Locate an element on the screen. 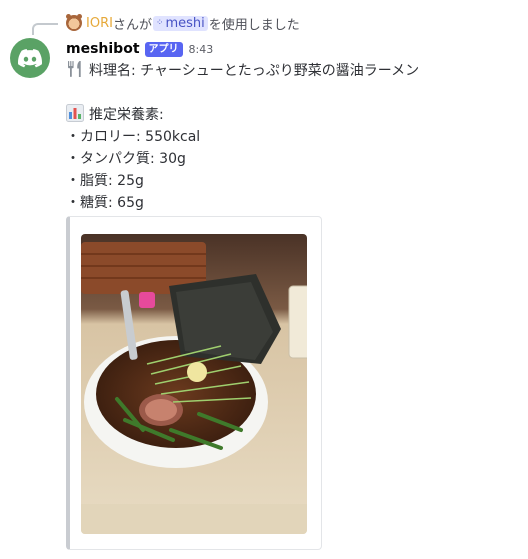  bar-chart-icon is located at coordinates (75, 113).